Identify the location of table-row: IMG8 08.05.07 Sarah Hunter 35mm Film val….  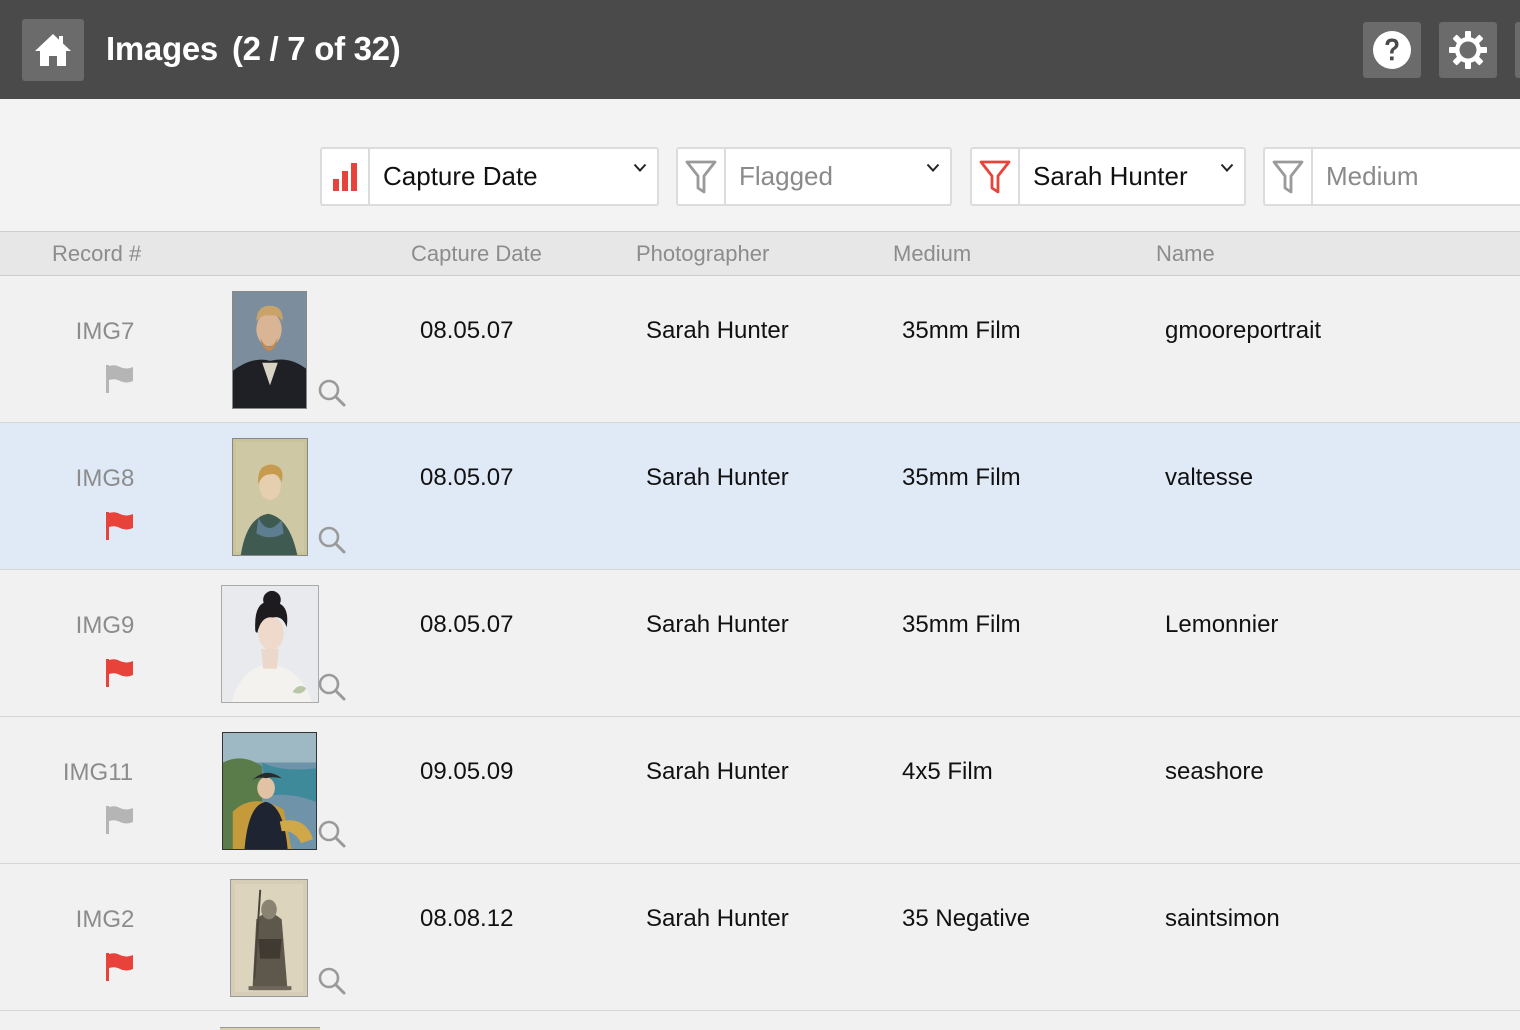
(760, 496).